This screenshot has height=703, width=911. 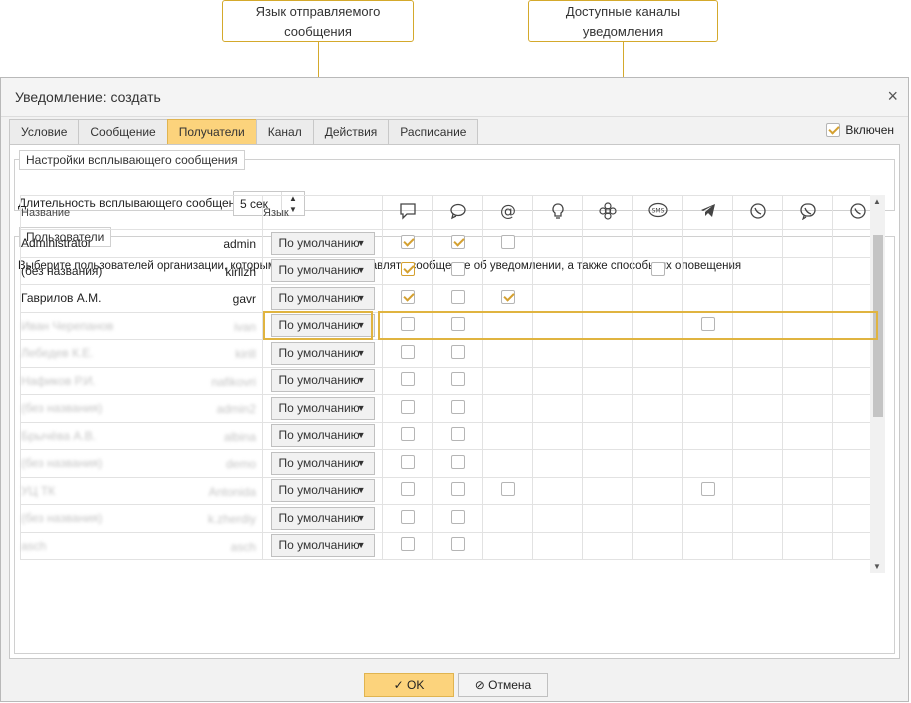 I want to click on tab-item: Расписание, so click(x=433, y=131).